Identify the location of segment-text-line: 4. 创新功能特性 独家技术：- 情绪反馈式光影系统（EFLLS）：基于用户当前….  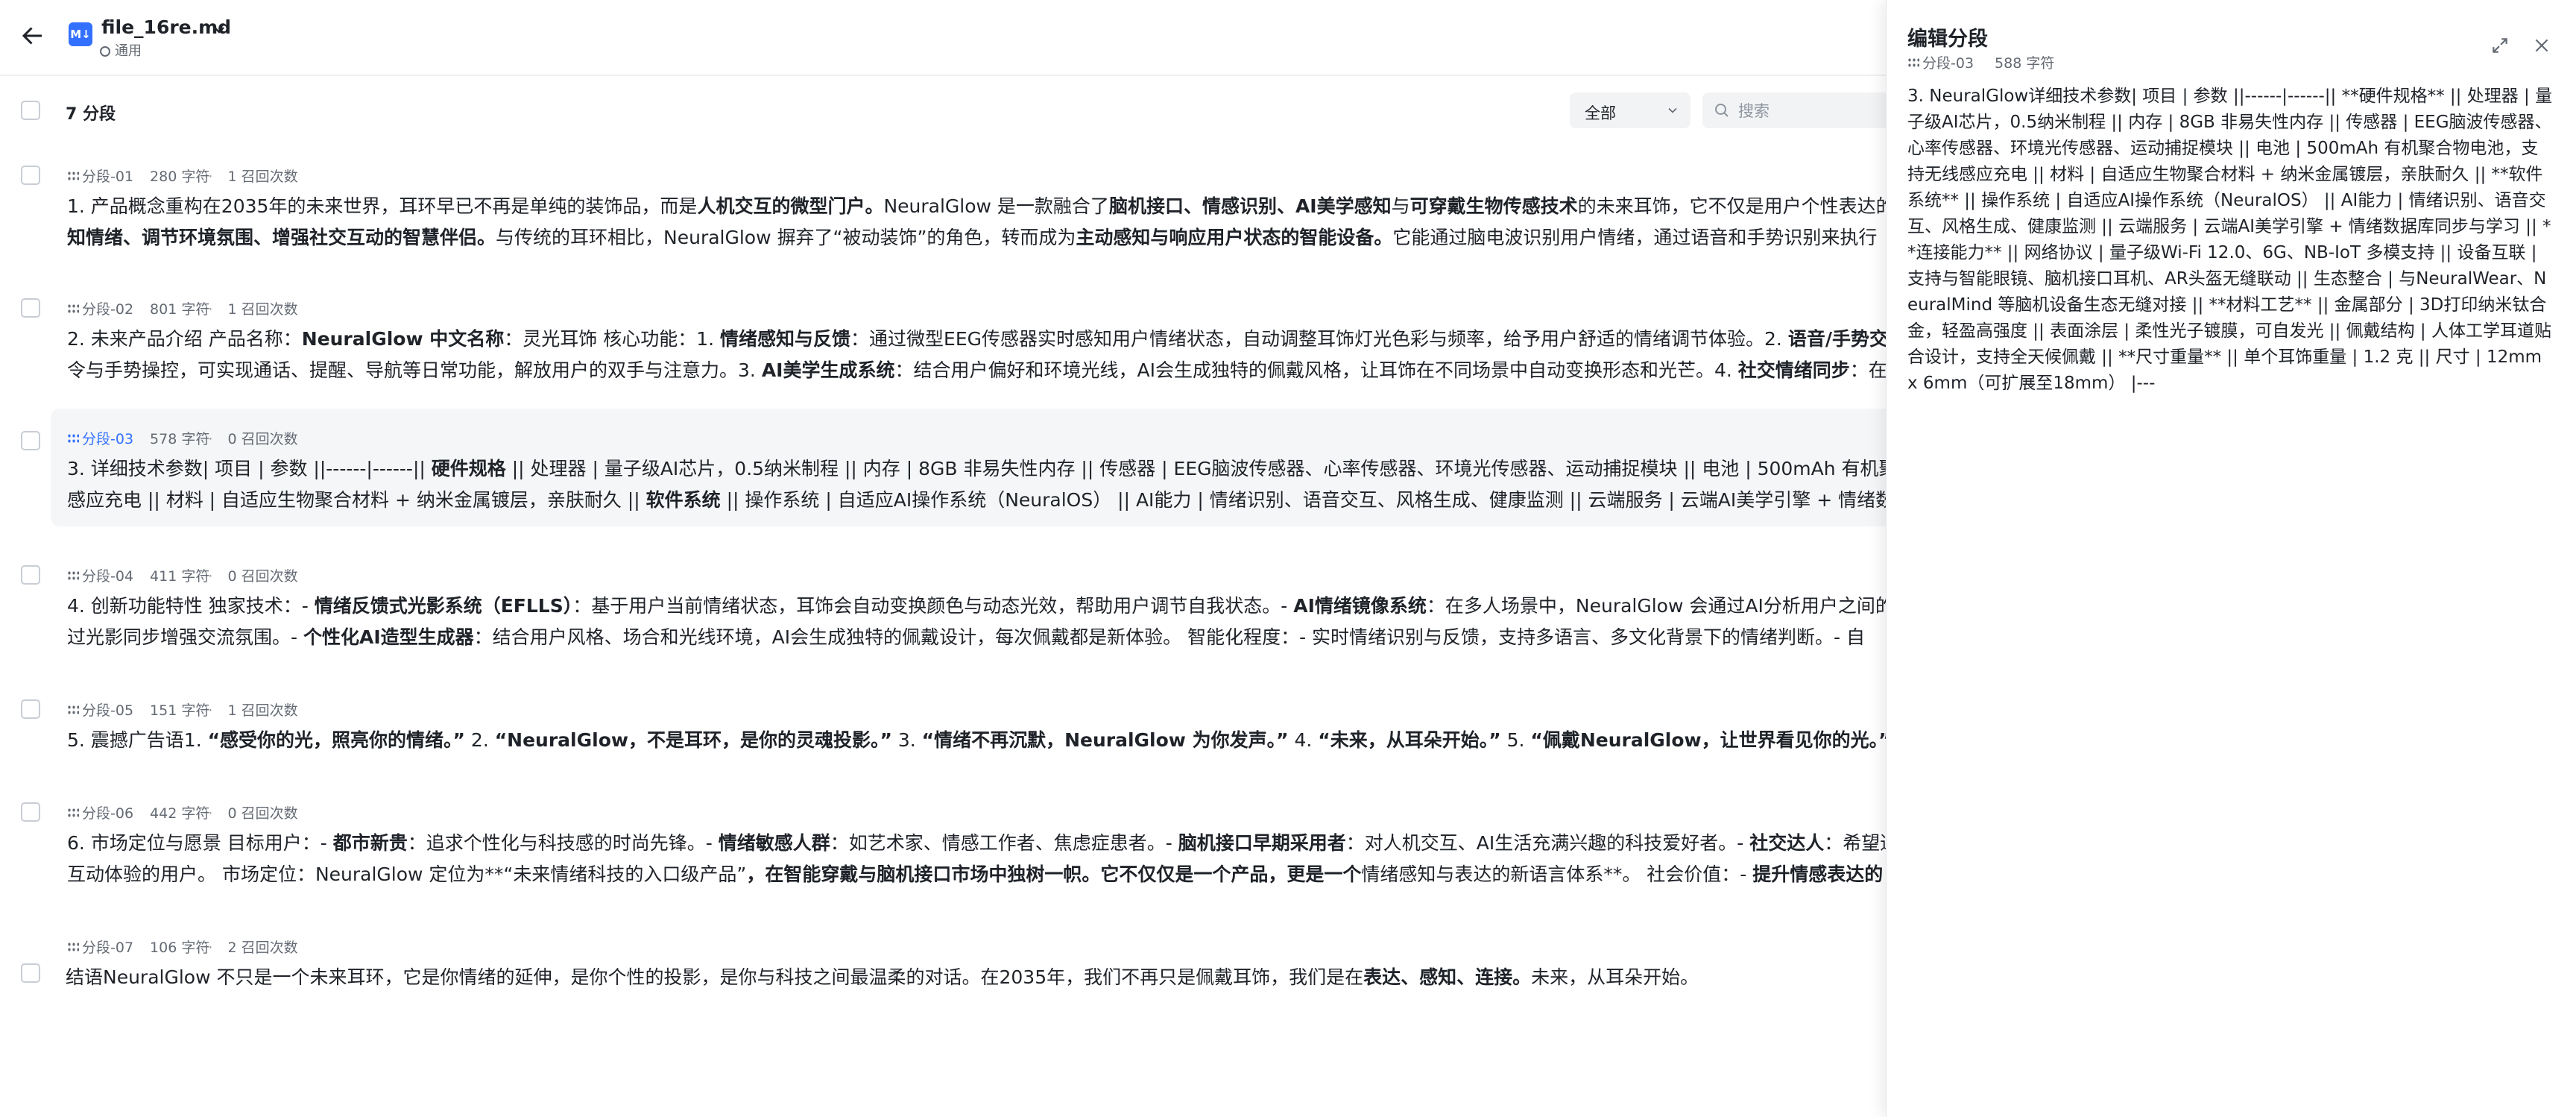
(976, 606).